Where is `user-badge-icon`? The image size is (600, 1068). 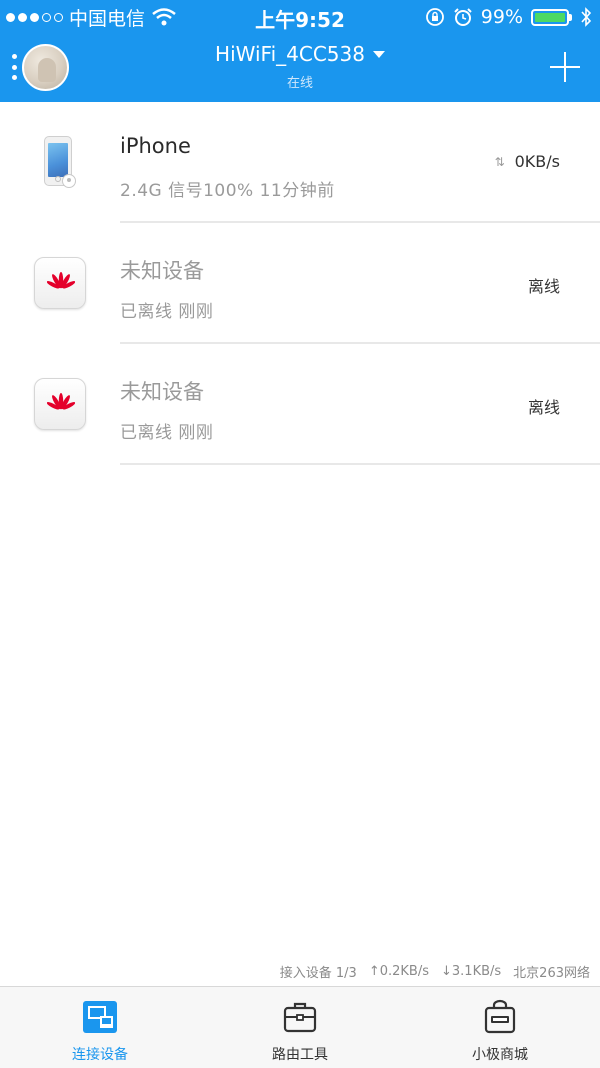
user-badge-icon is located at coordinates (69, 181).